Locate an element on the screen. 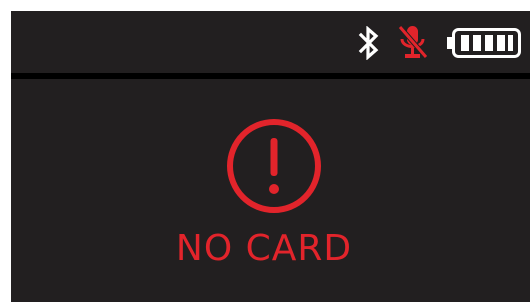 This screenshot has width=530, height=302. no-card-message: NO CARD is located at coordinates (264, 248).